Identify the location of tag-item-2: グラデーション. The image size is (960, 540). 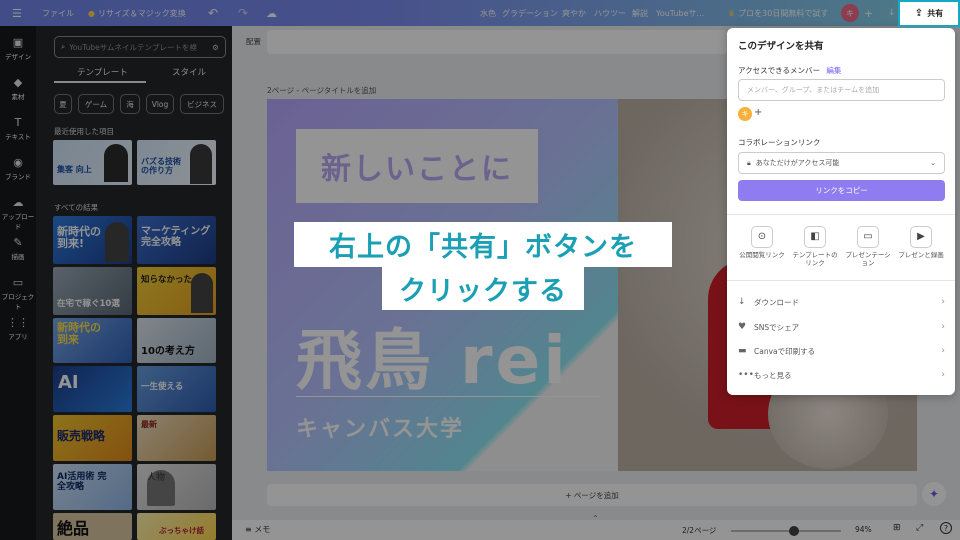
(530, 13).